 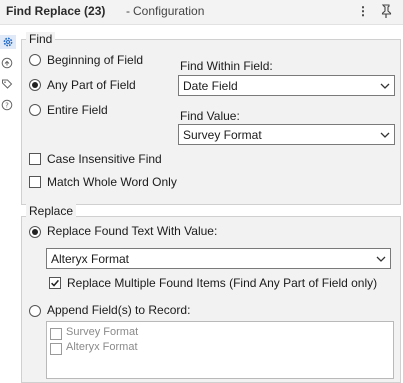 What do you see at coordinates (226, 66) in the screenshot?
I see `find-within-field-label: Find Within Field:` at bounding box center [226, 66].